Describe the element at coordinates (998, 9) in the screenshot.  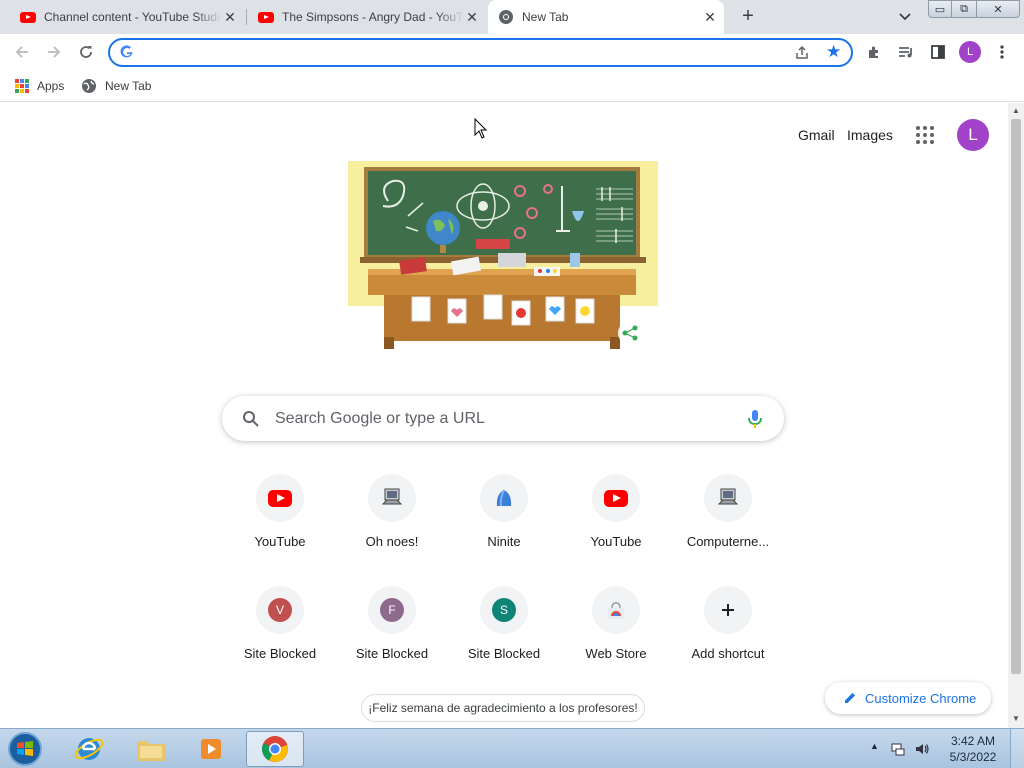
I see `window-close-button: ✕` at that location.